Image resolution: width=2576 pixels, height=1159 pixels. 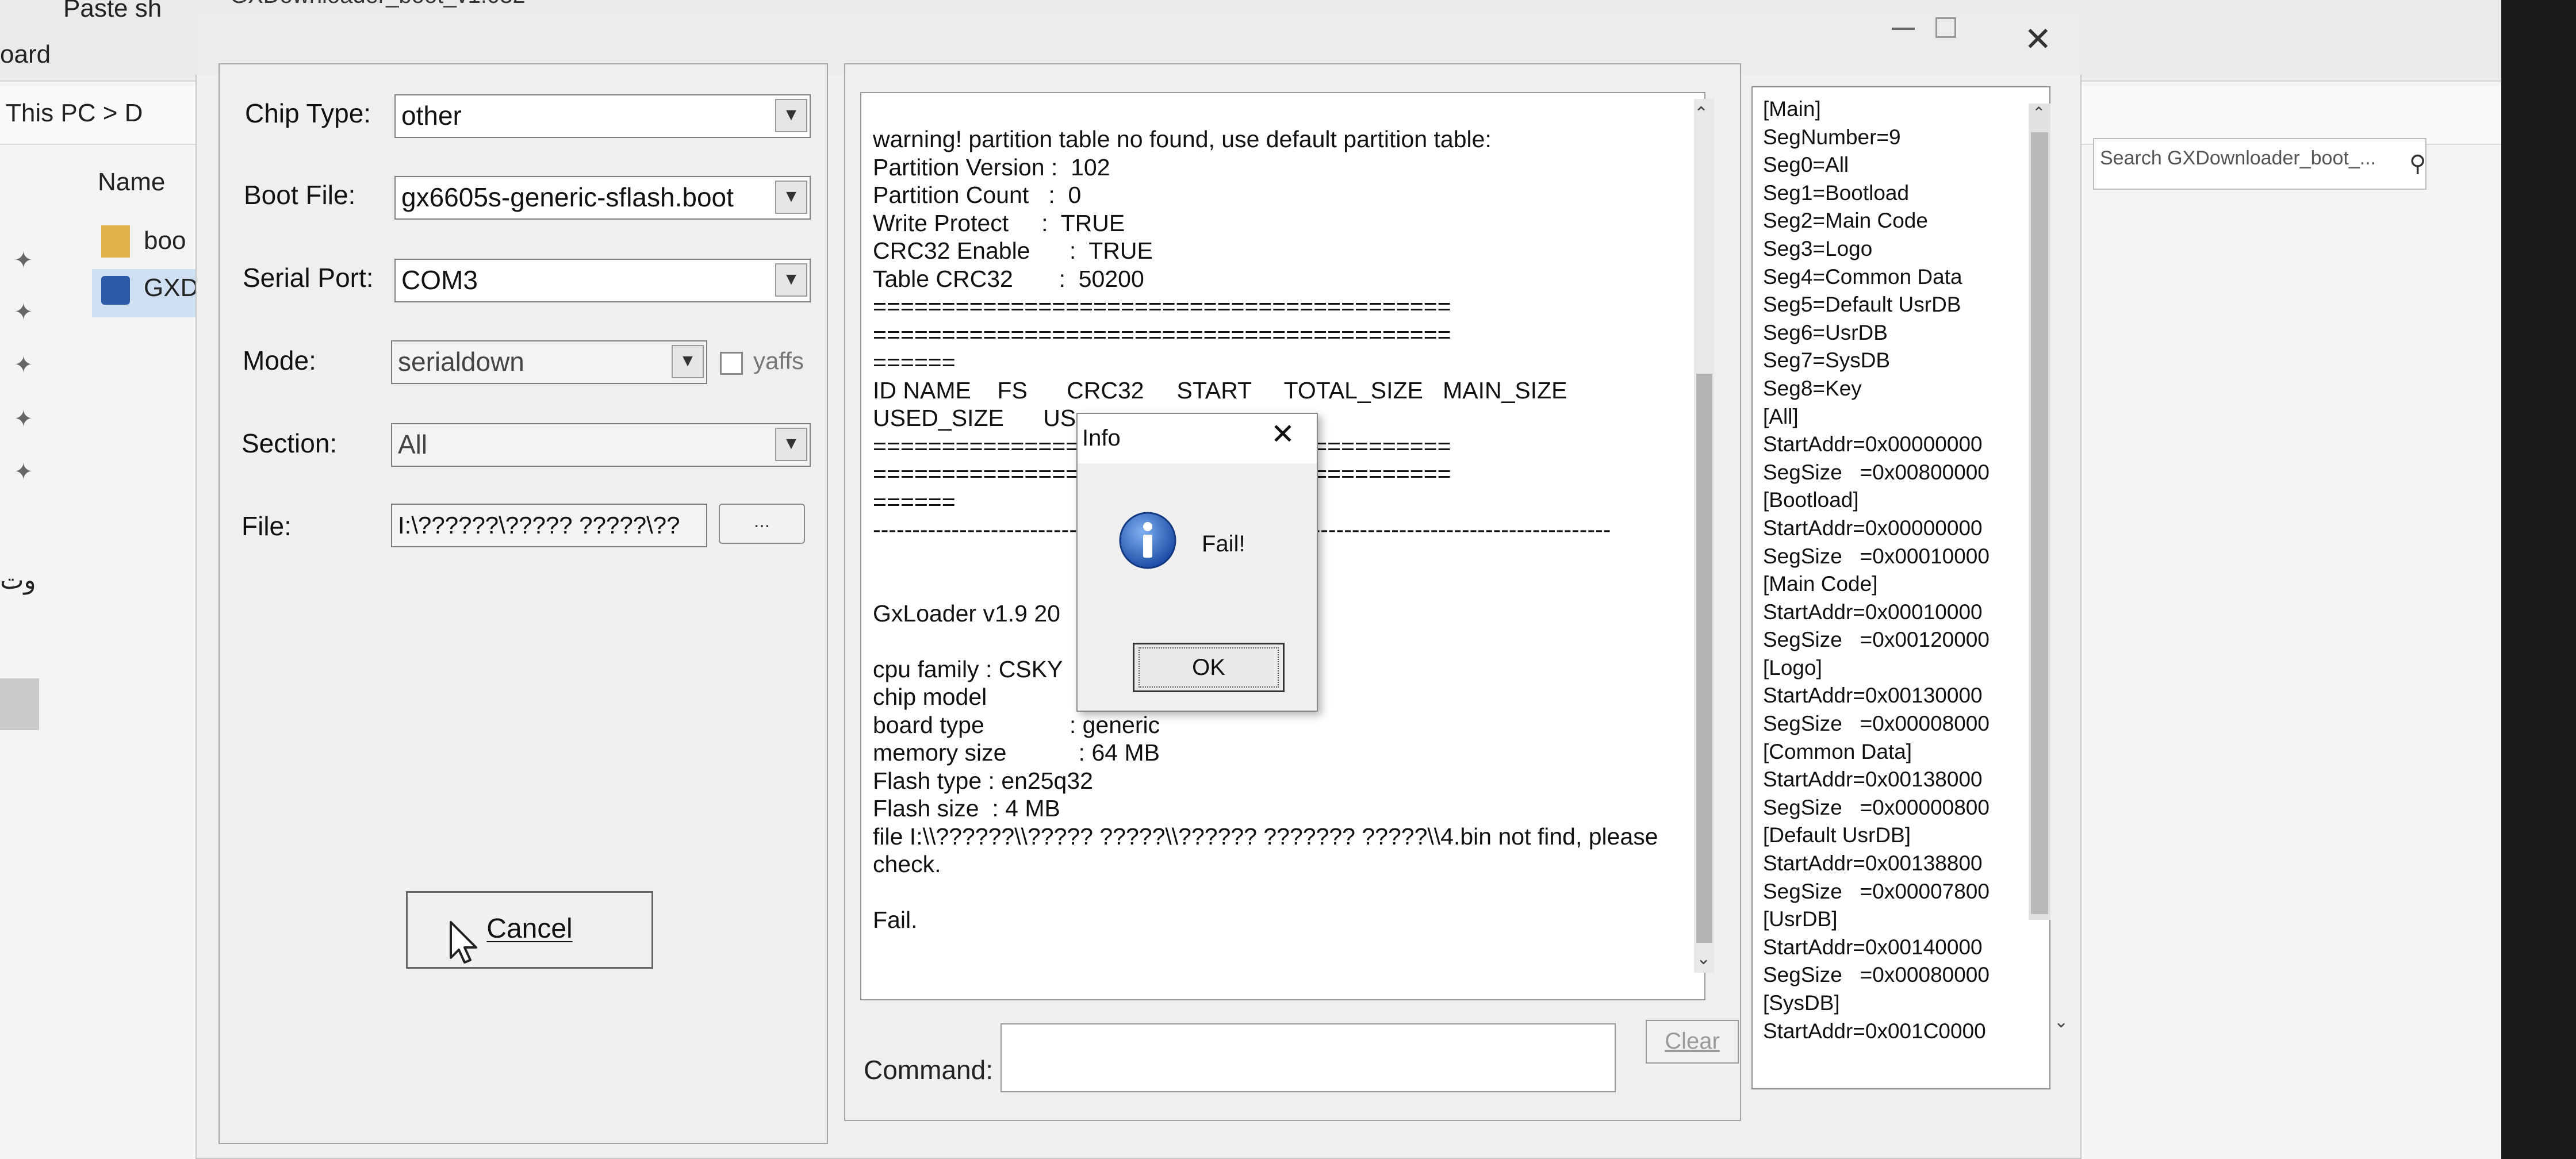 What do you see at coordinates (928, 1070) in the screenshot?
I see `command-label: Command:` at bounding box center [928, 1070].